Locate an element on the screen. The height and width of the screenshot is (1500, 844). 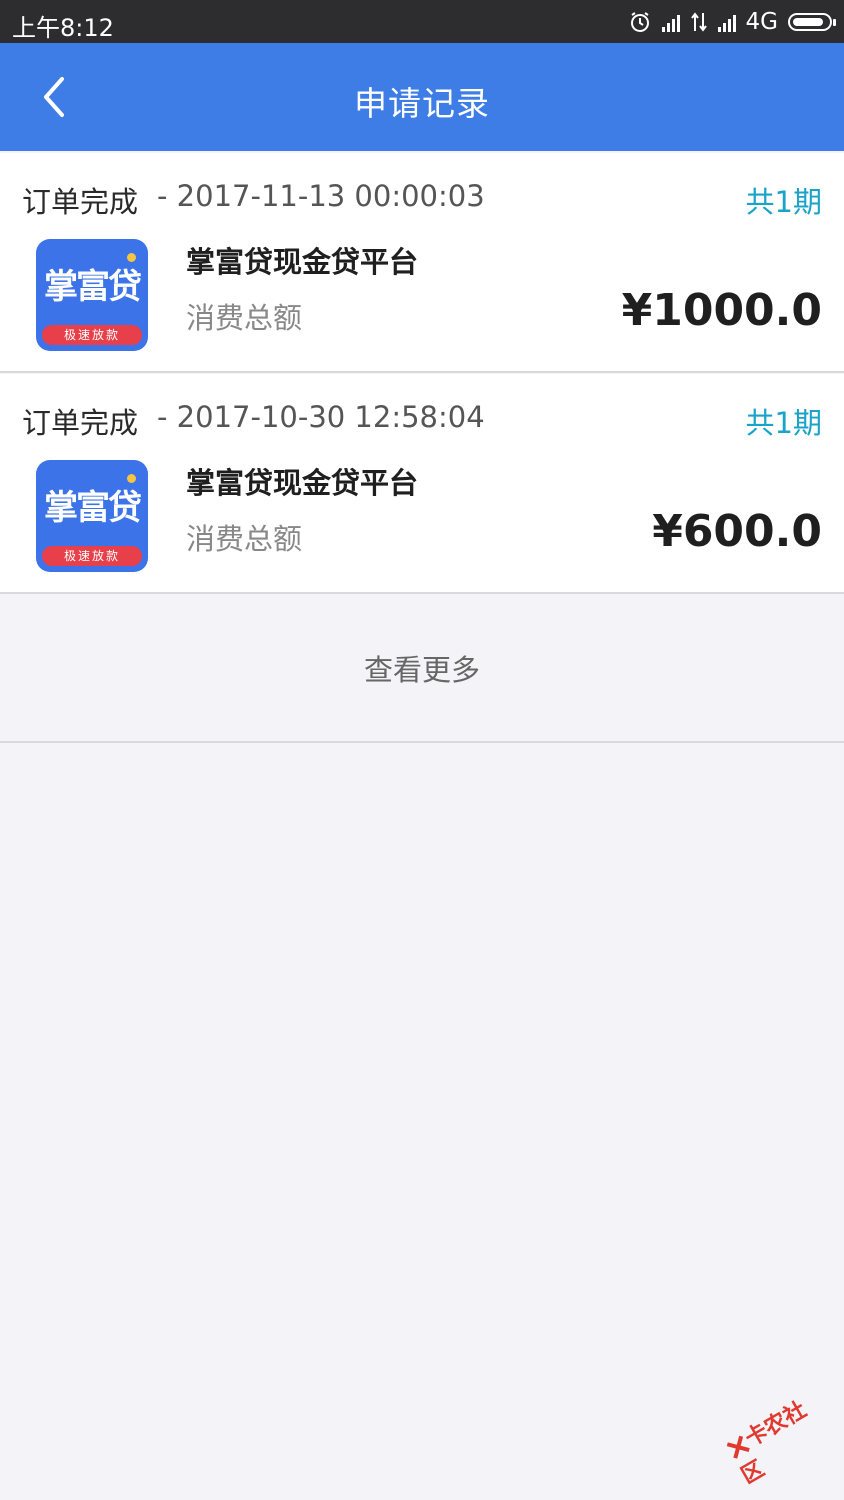
status-icons: 4G is located at coordinates (732, 22).